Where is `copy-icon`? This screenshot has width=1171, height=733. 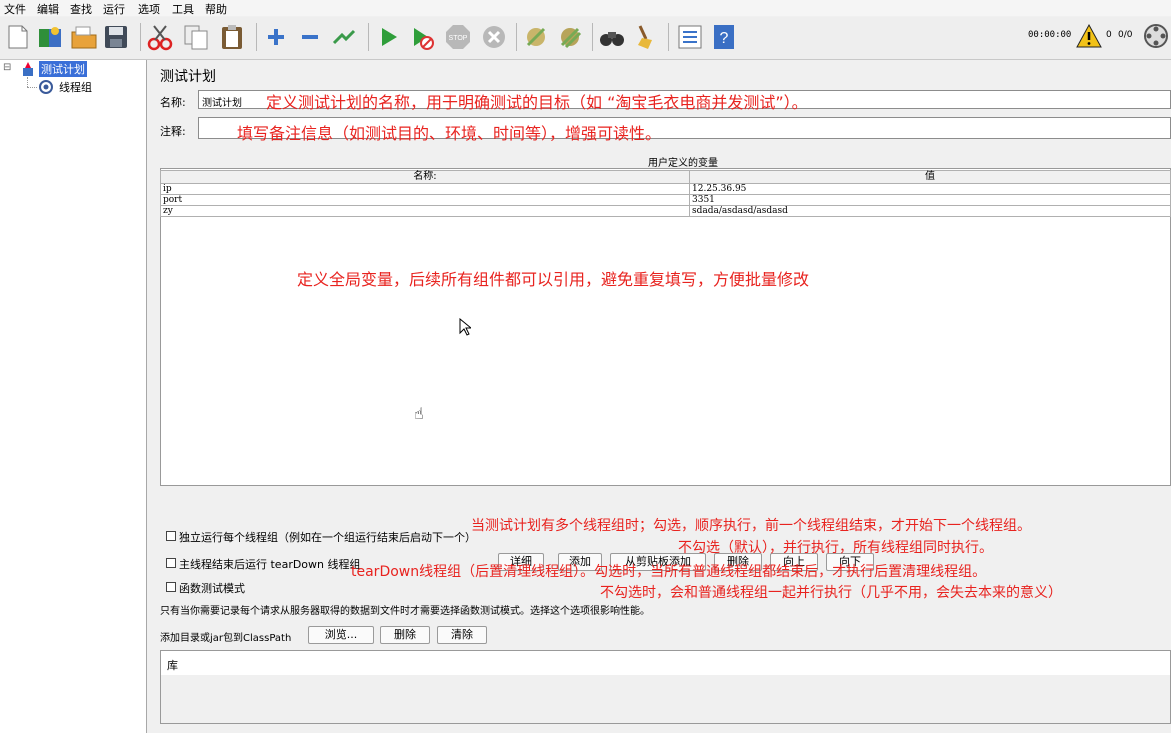 copy-icon is located at coordinates (196, 37).